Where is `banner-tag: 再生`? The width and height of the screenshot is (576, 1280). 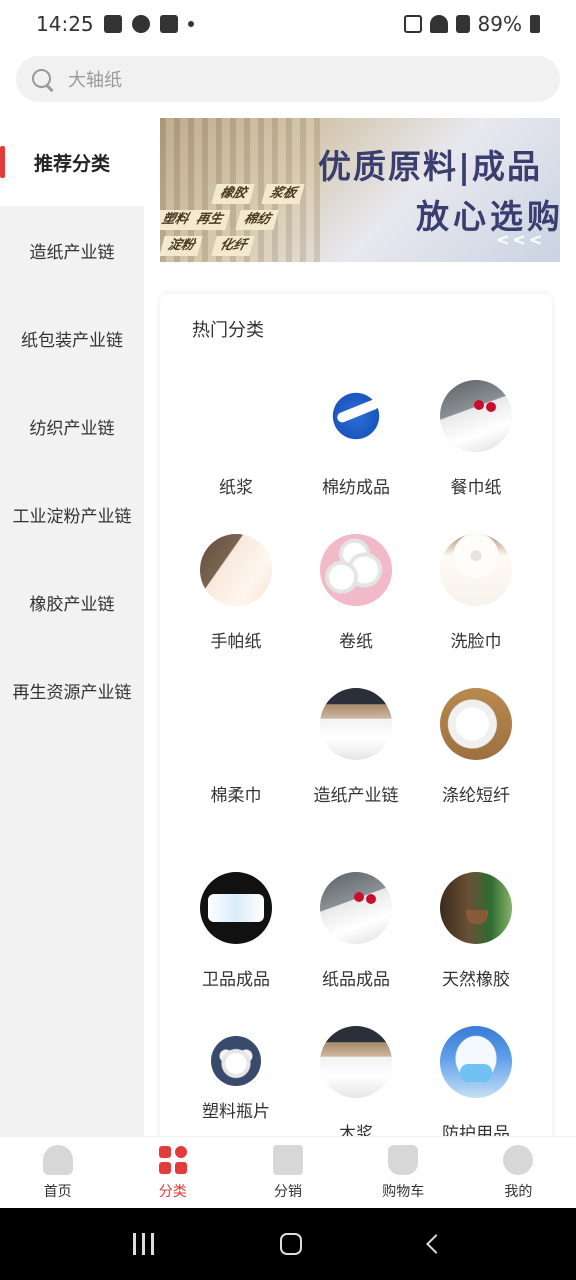 banner-tag: 再生 is located at coordinates (209, 220).